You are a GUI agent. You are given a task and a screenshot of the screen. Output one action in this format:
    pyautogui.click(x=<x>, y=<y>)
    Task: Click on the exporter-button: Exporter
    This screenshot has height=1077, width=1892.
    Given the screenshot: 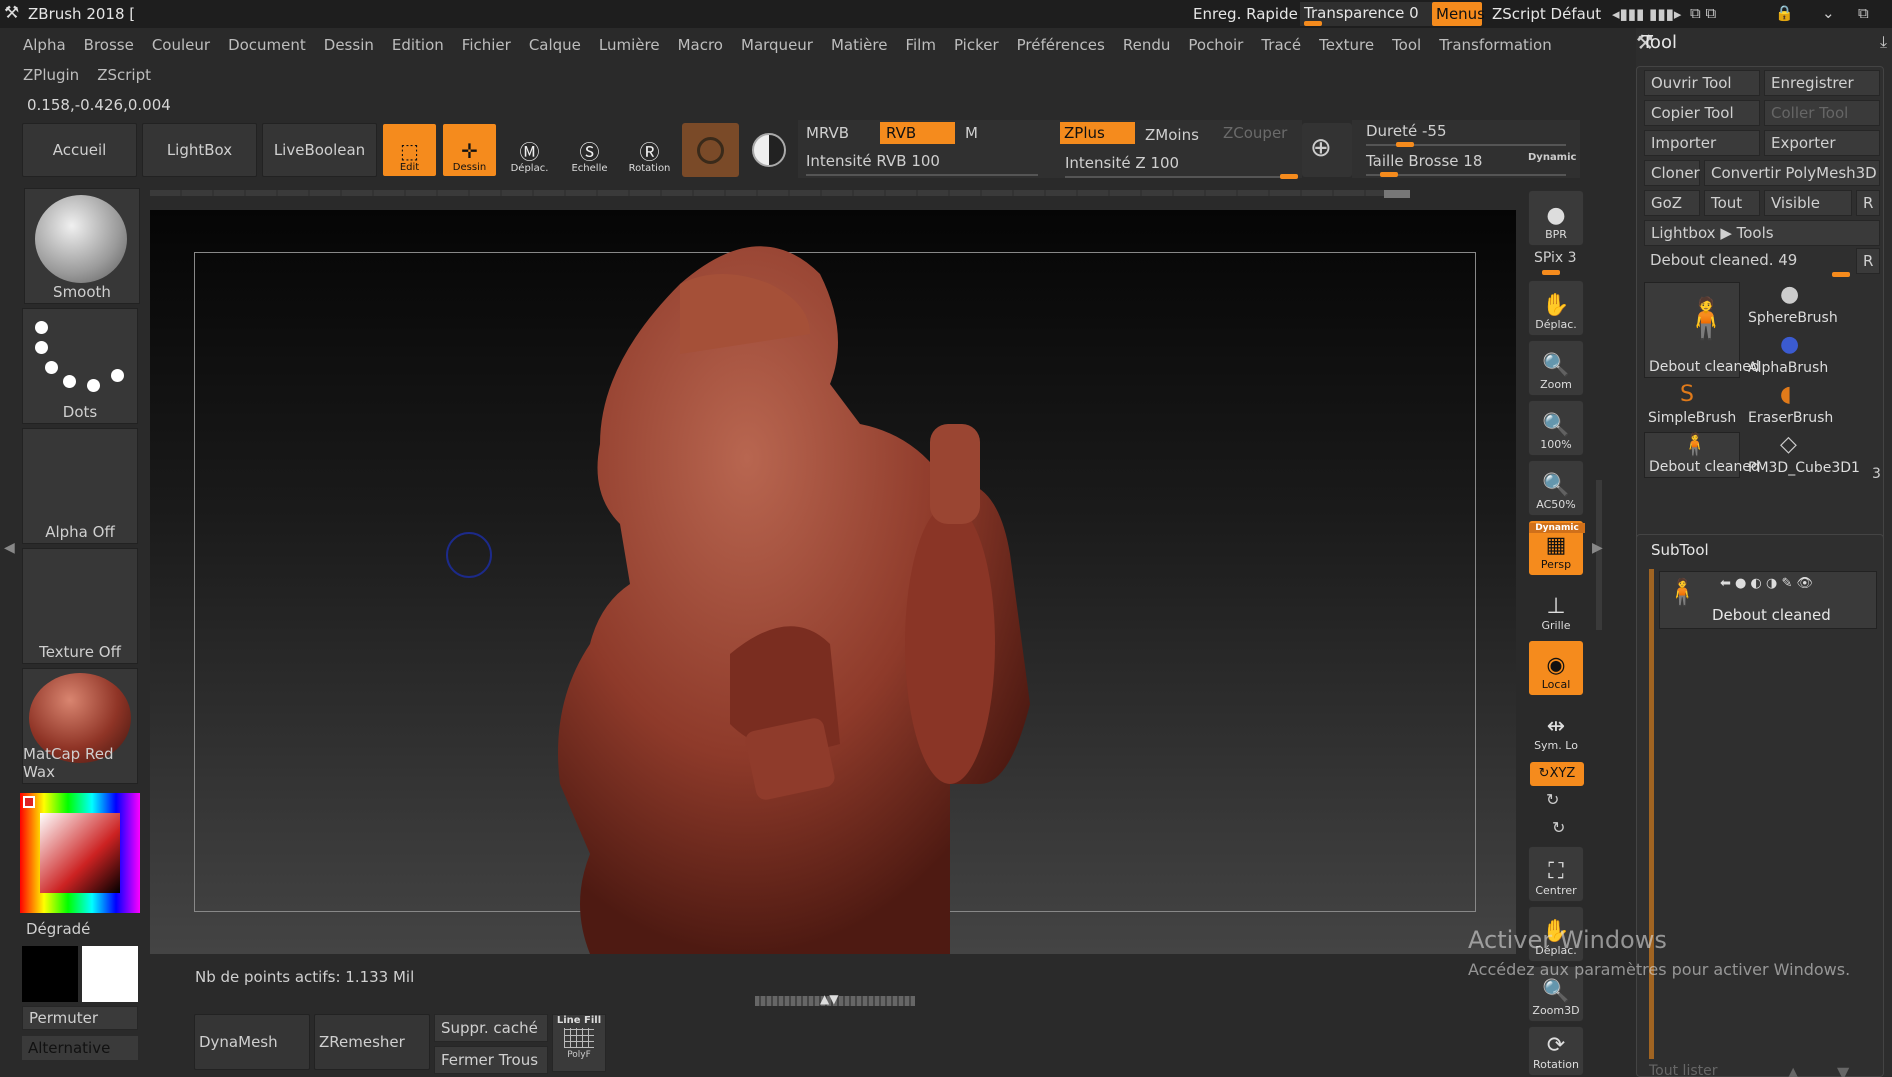 What is the action you would take?
    pyautogui.click(x=1822, y=143)
    